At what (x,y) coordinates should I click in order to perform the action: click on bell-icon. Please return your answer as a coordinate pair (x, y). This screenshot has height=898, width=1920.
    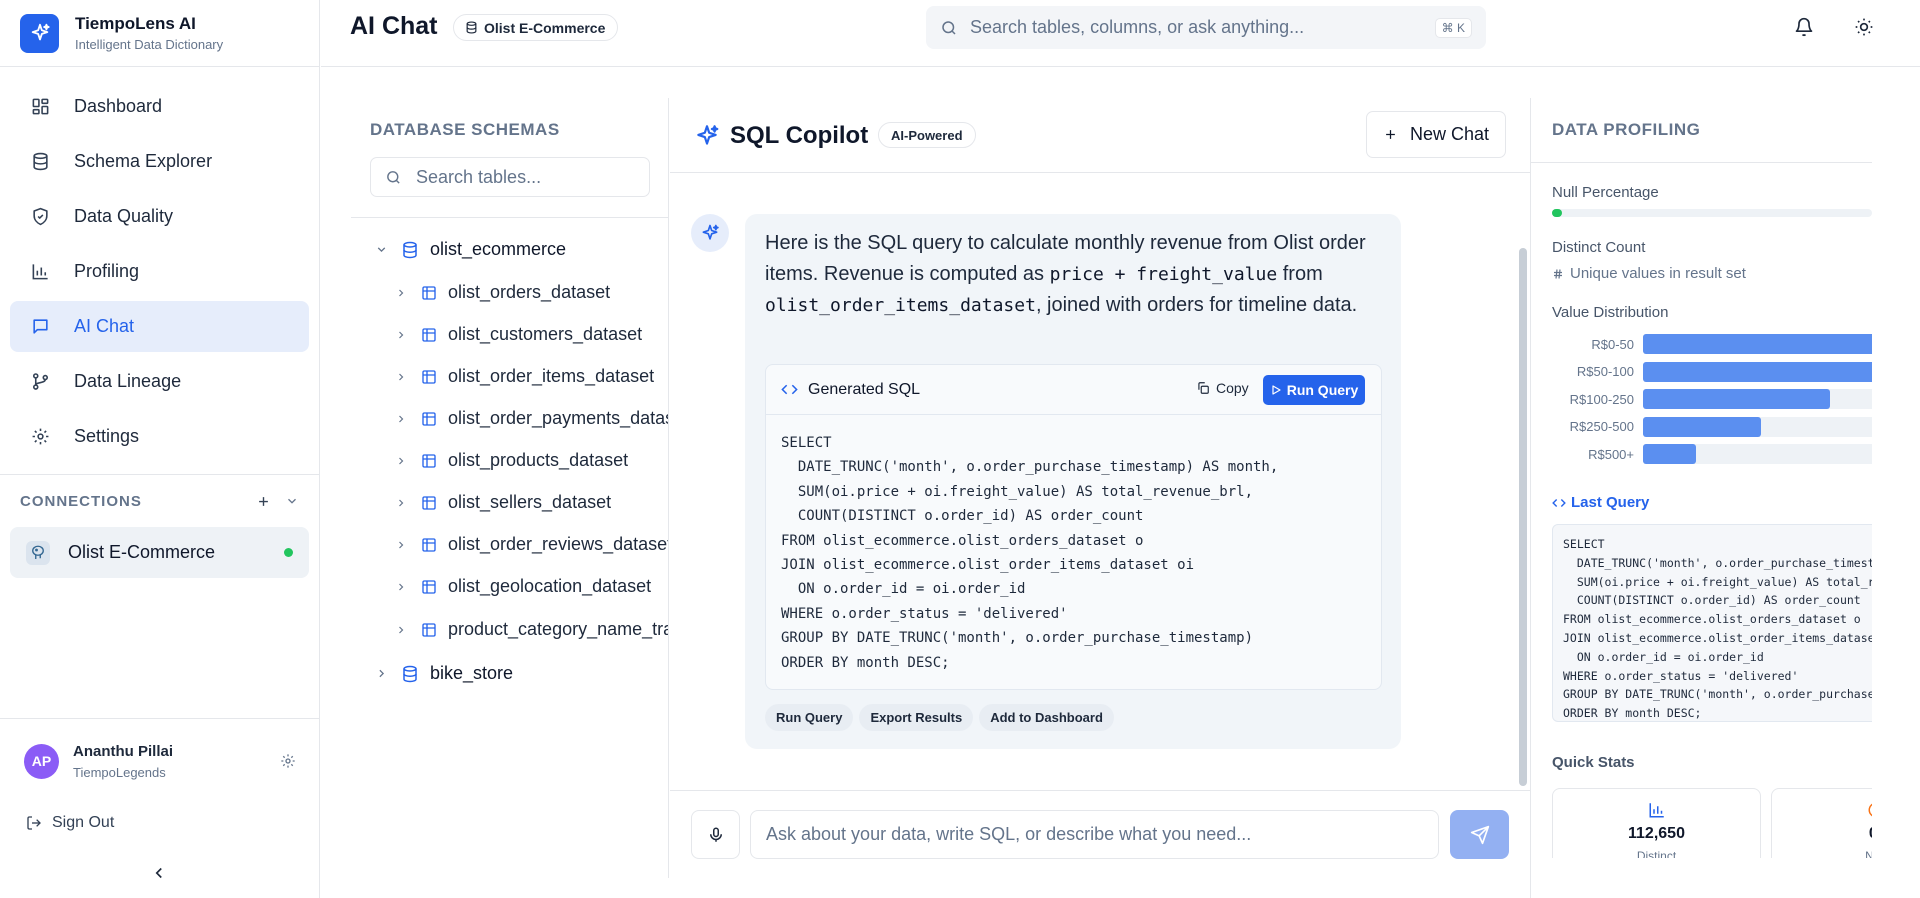
    Looking at the image, I should click on (1805, 28).